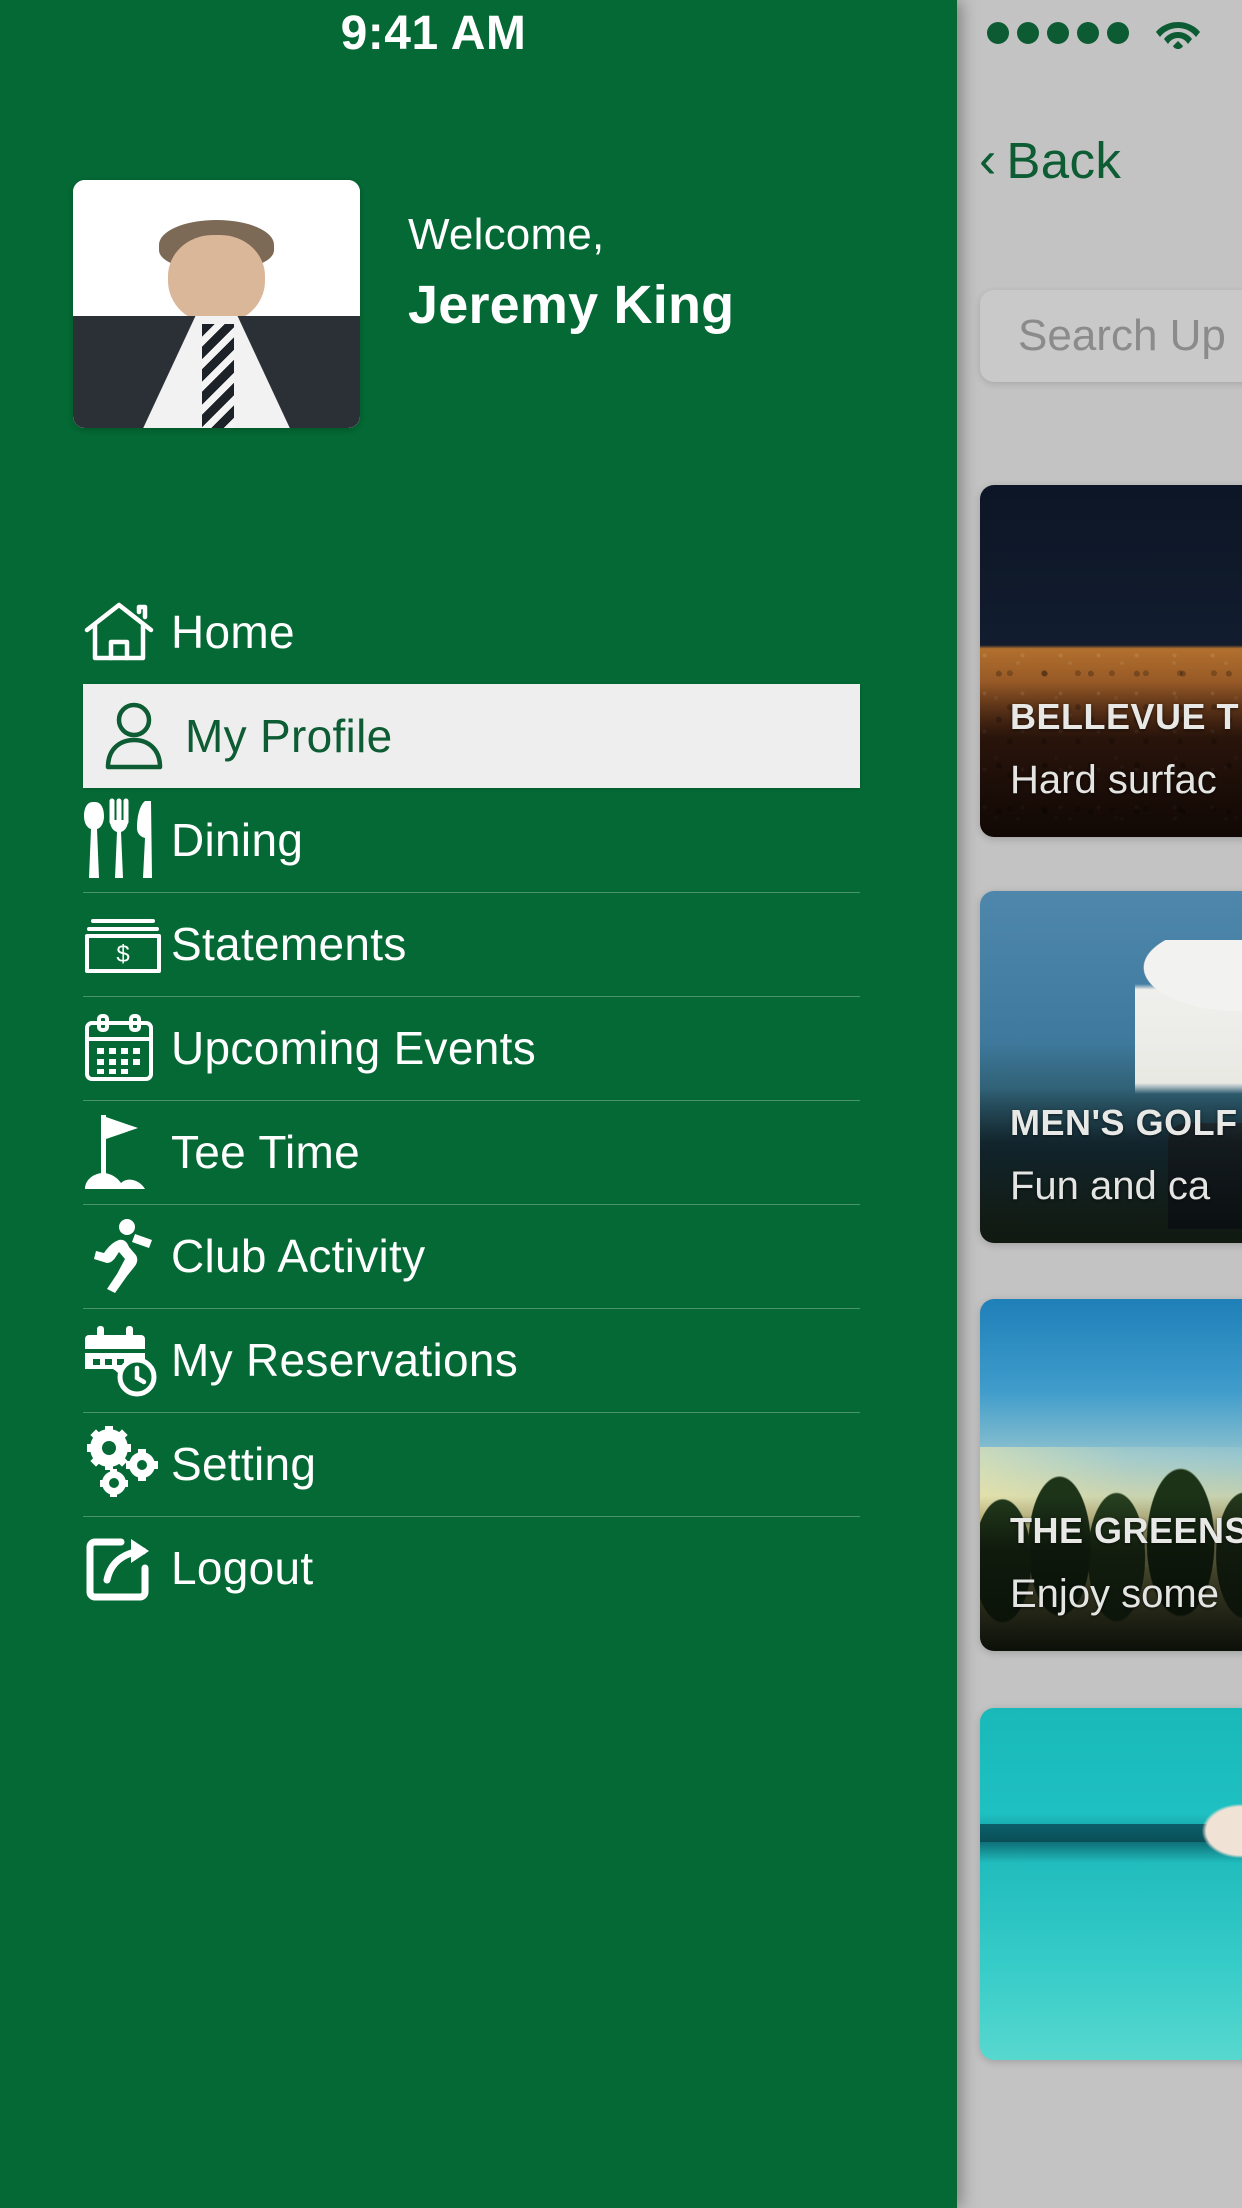  I want to click on sidebar-item-logout: Logout, so click(478, 1568).